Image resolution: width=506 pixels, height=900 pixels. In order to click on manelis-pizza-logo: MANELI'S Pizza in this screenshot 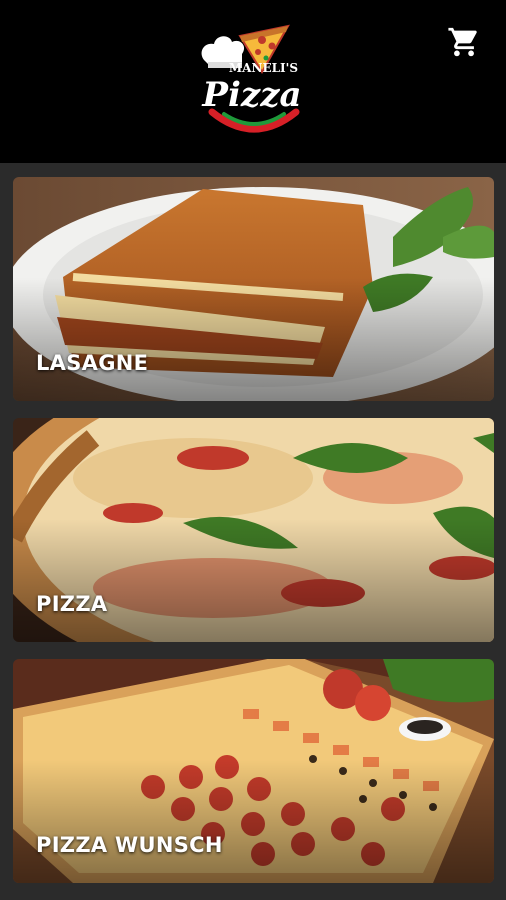, I will do `click(255, 78)`.